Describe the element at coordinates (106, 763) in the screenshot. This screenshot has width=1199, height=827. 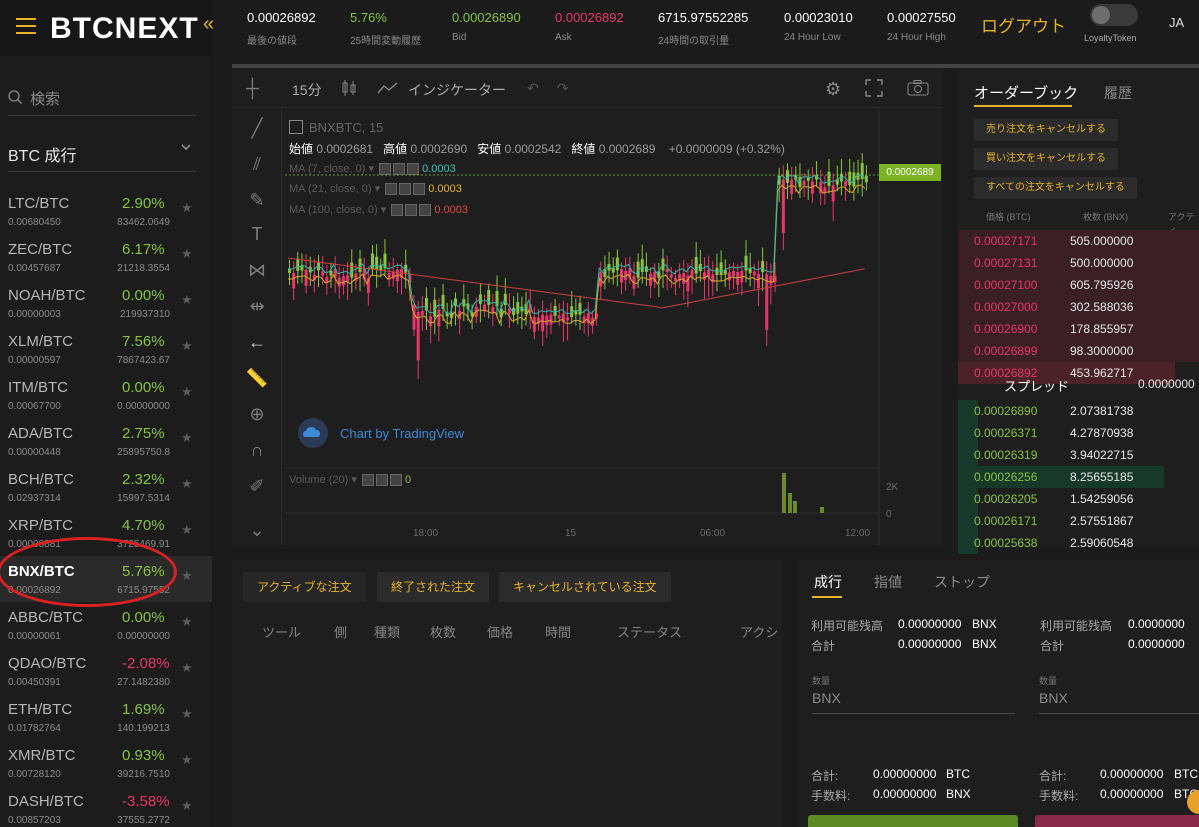
I see `pair-item-xmr-btc: XMR/BTC 0.93% 0.00728120 39216.7510 ★` at that location.